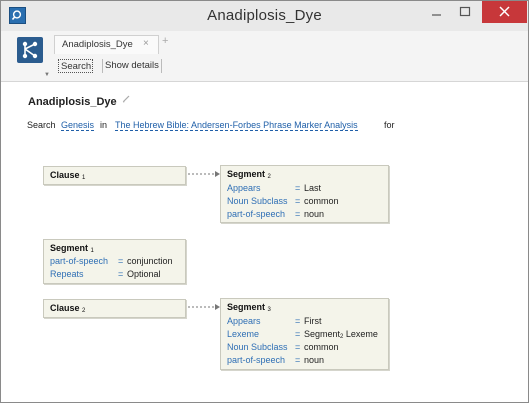 This screenshot has height=403, width=529. Describe the element at coordinates (72, 102) in the screenshot. I see `query-title: Anadiplosis_Dye` at that location.